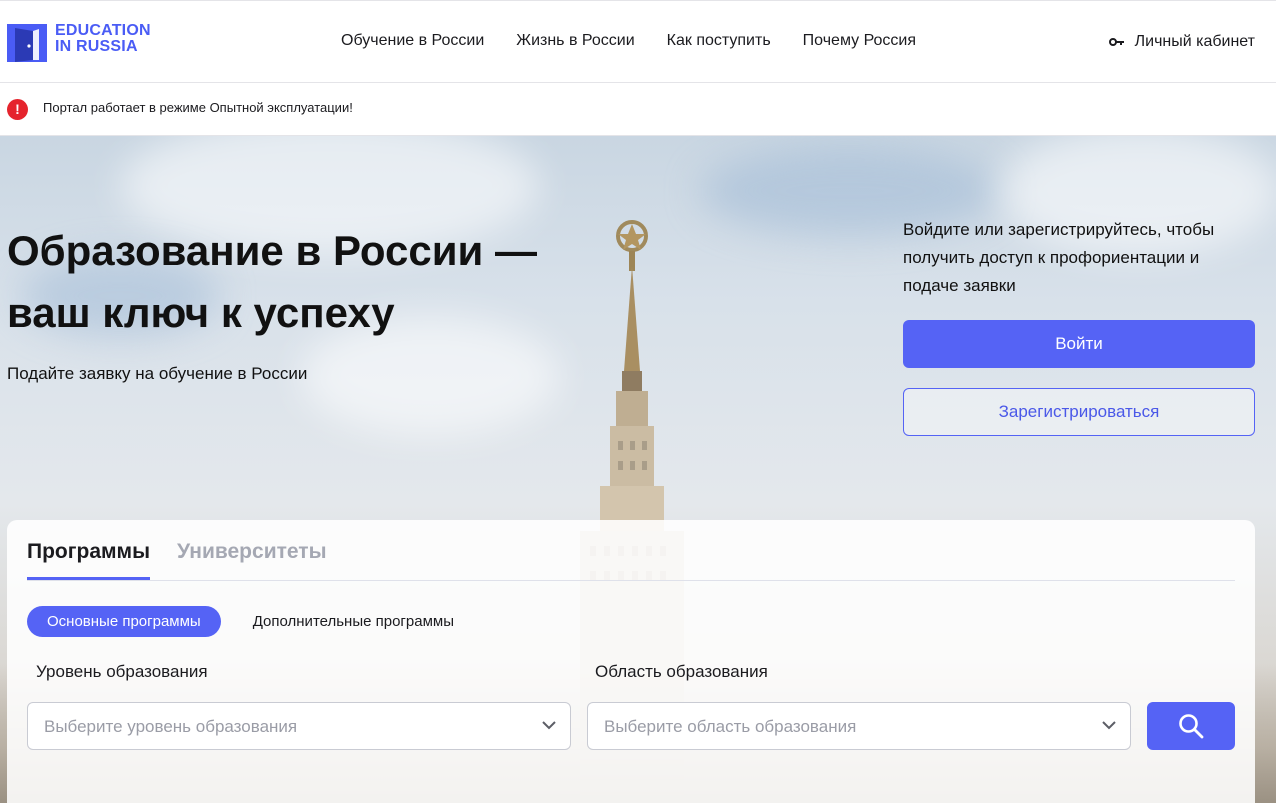 Image resolution: width=1276 pixels, height=803 pixels. I want to click on personal-account-label: Личный кабинет, so click(1194, 41).